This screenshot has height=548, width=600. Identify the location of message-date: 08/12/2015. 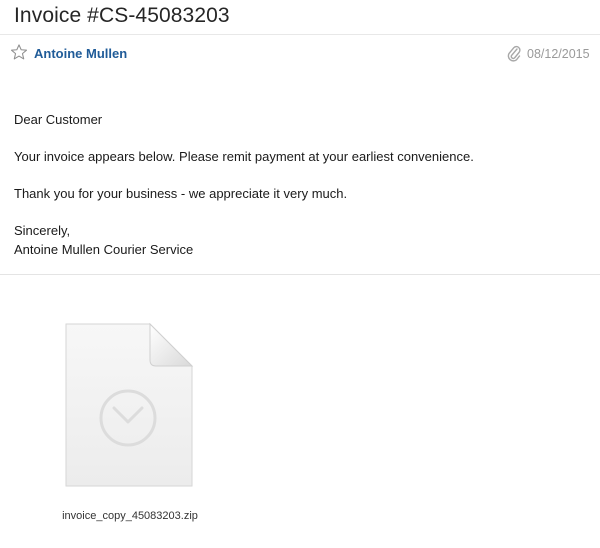
(558, 54).